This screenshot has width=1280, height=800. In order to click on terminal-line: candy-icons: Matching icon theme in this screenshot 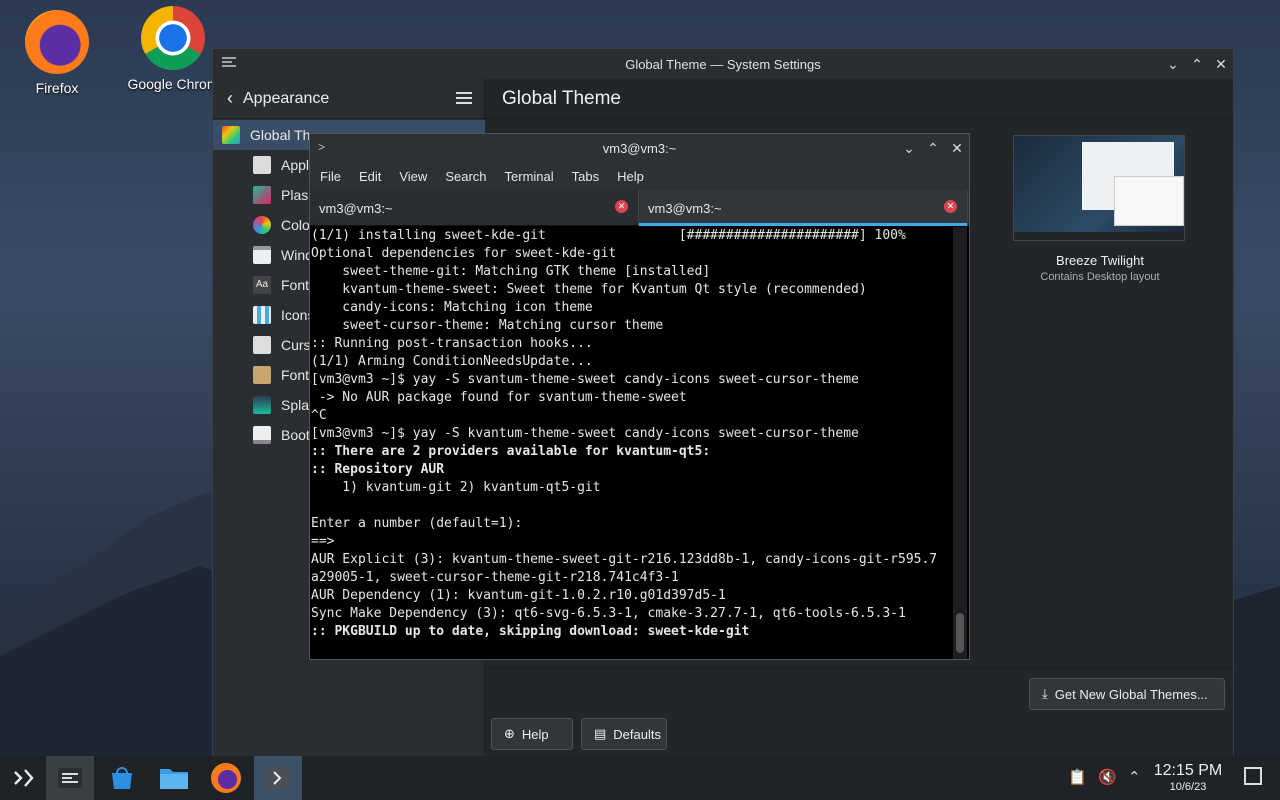, I will do `click(452, 307)`.